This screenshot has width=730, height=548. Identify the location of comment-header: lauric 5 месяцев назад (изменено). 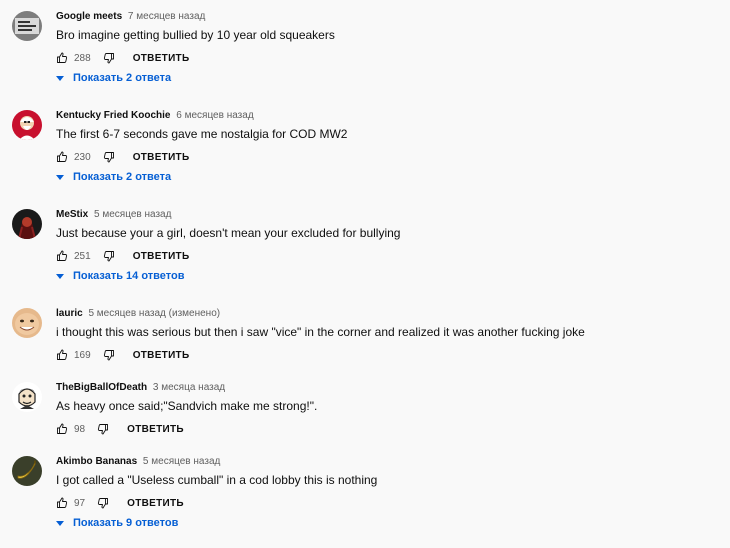
(138, 314).